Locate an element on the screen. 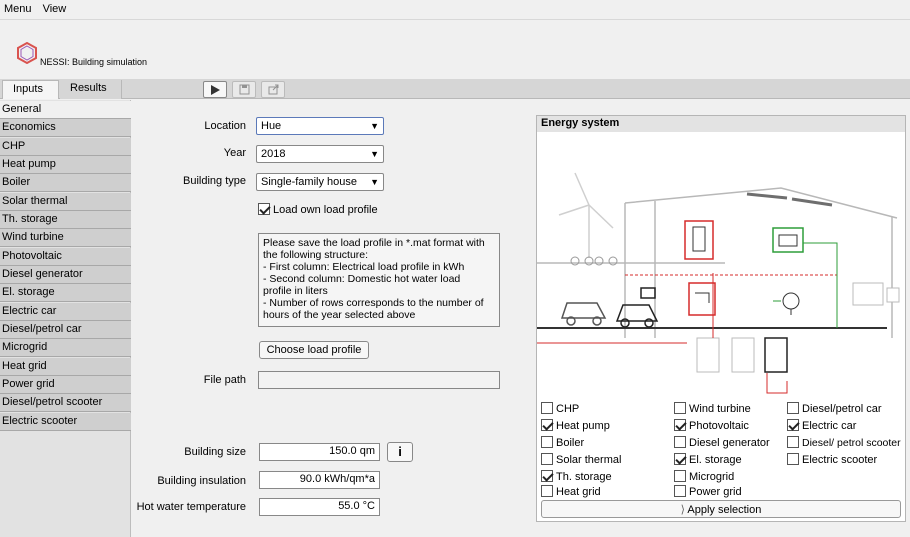 Image resolution: width=910 pixels, height=537 pixels. checkbox-boiler: Boiler is located at coordinates (562, 442).